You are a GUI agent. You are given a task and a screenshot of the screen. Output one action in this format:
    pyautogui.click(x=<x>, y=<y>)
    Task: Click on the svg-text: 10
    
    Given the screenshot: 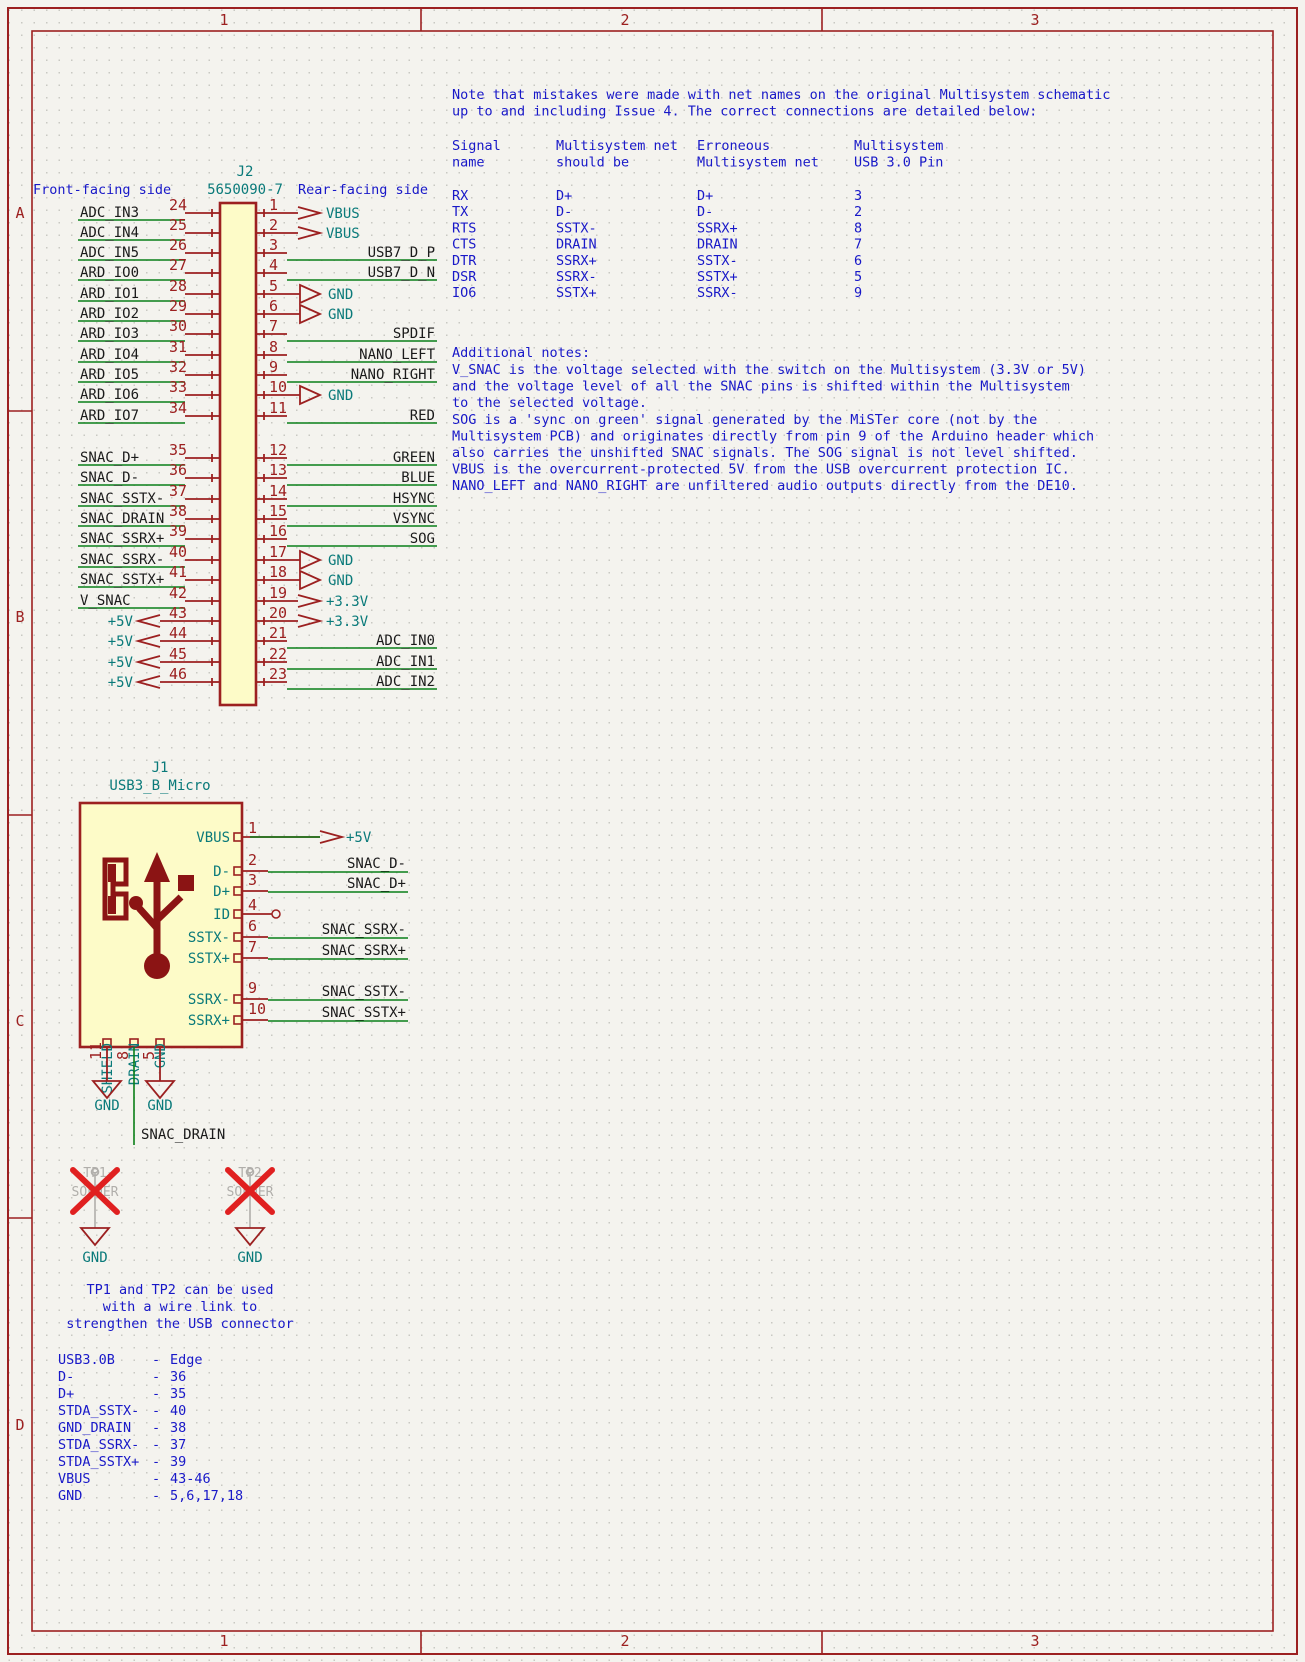 What is the action you would take?
    pyautogui.click(x=257, y=1009)
    